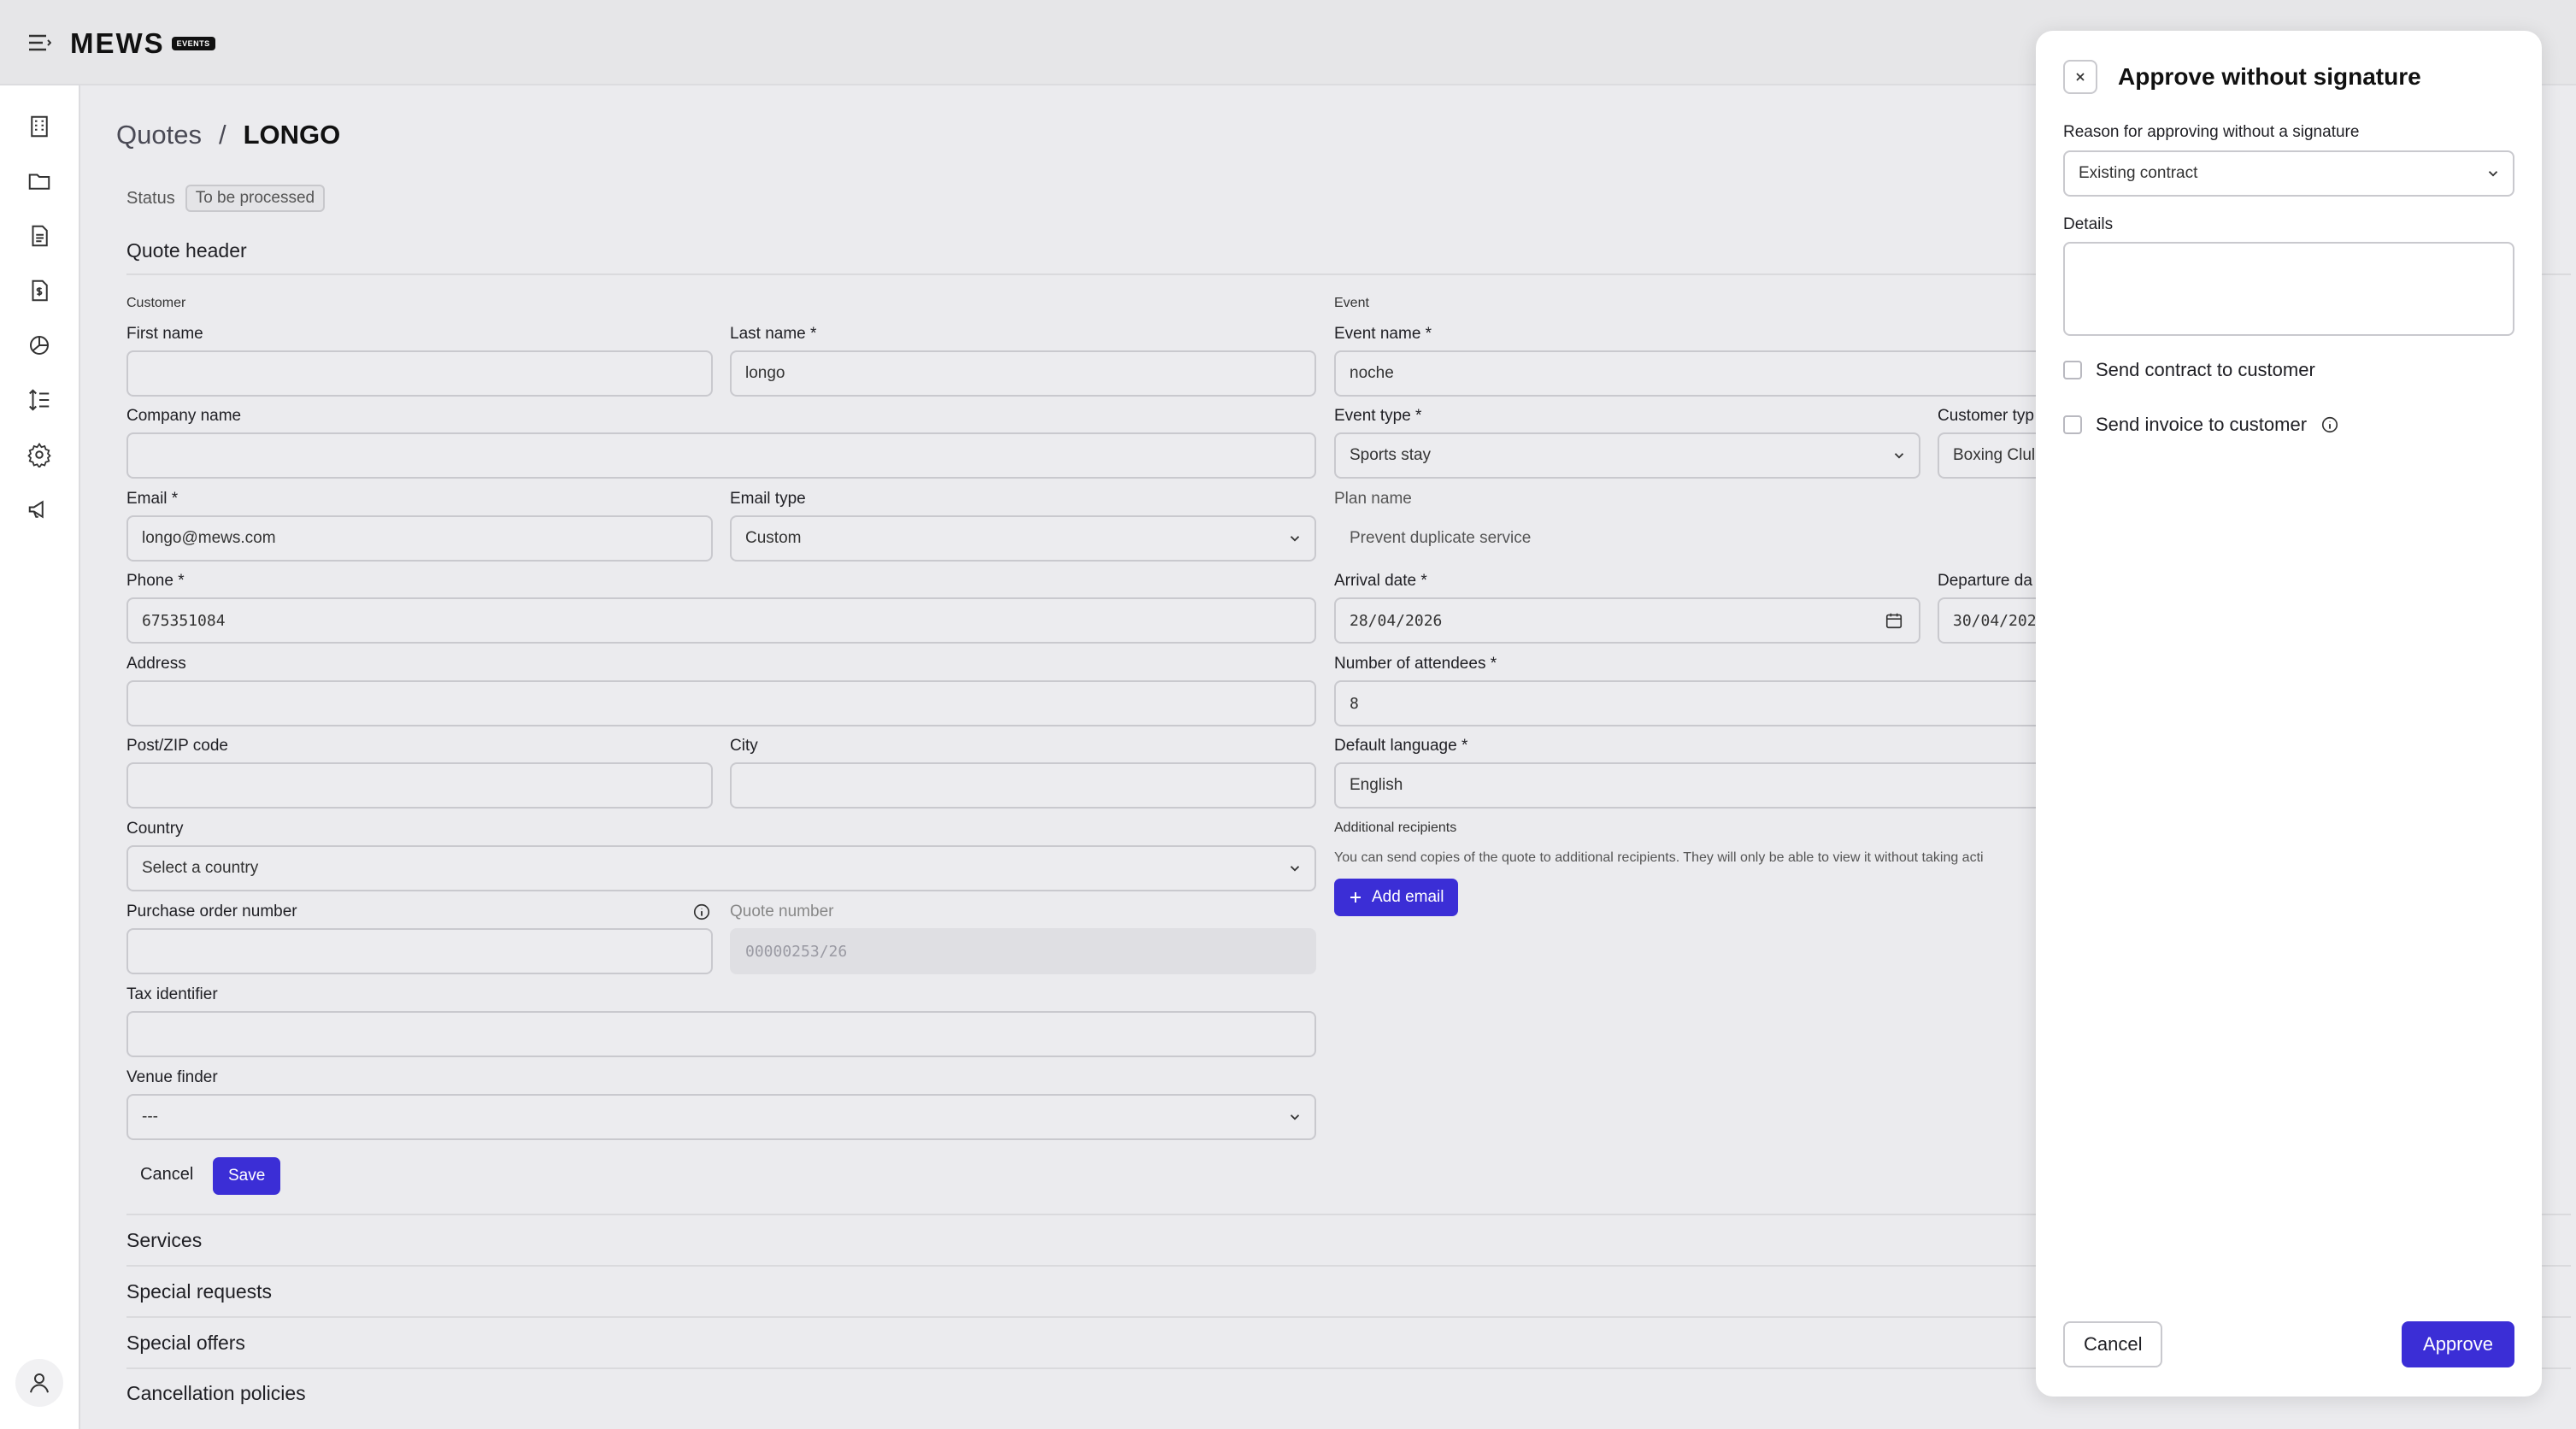 The width and height of the screenshot is (2576, 1429). What do you see at coordinates (152, 499) in the screenshot?
I see `email-label: Email *` at bounding box center [152, 499].